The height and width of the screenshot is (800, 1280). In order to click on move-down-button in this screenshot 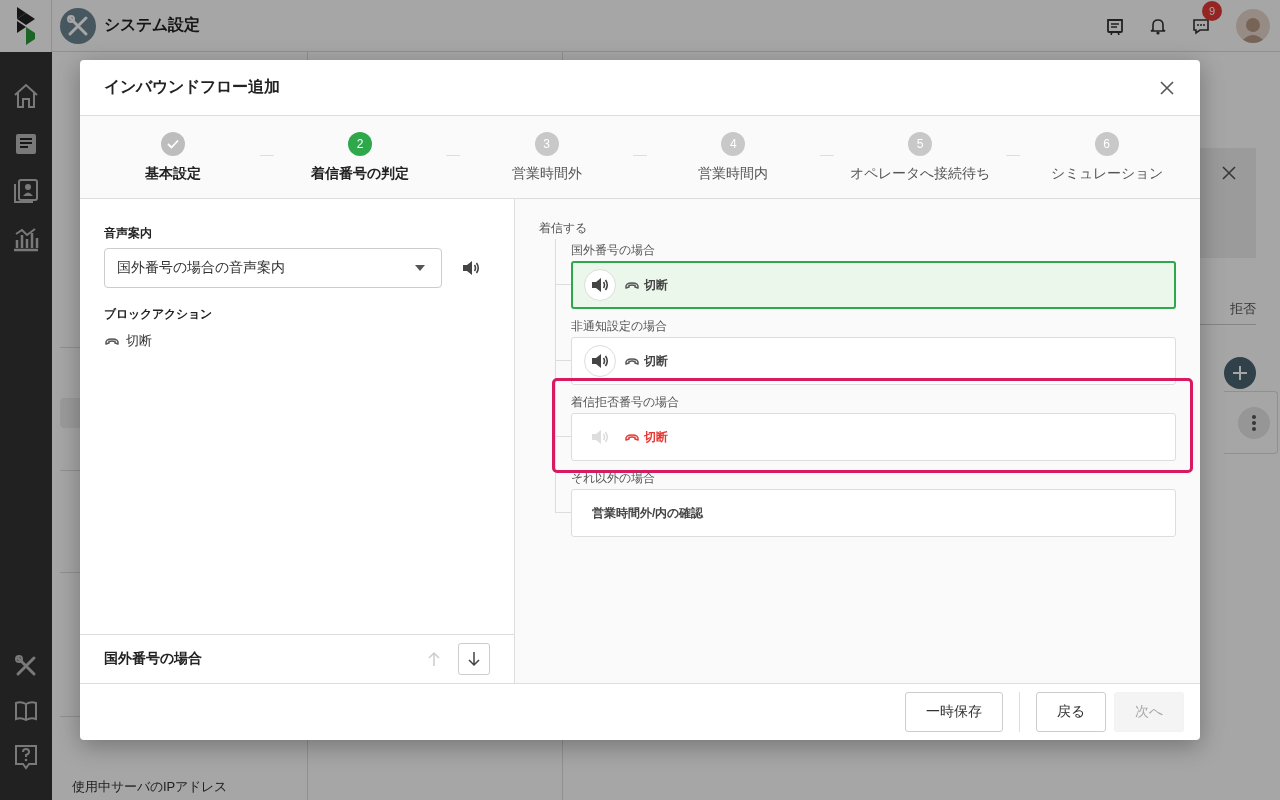, I will do `click(474, 659)`.